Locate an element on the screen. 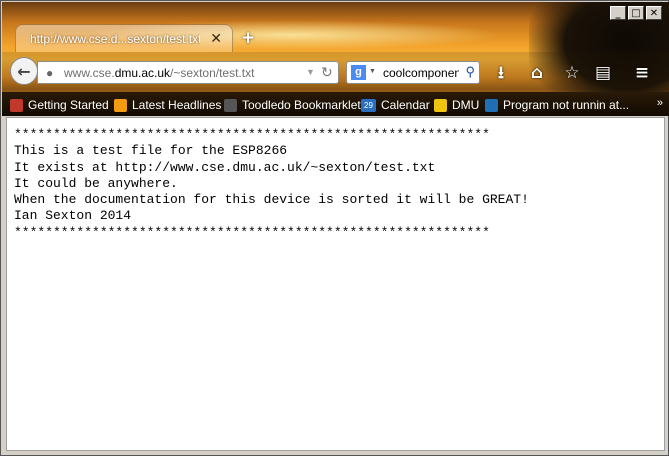  back-button: ← is located at coordinates (24, 71).